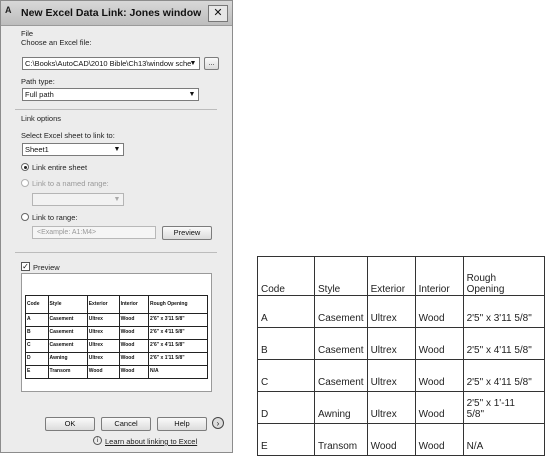 This screenshot has height=456, width=549. I want to click on table-row: B Casement Ultrex Wood 2'5" x 4'11 5/8", so click(401, 343).